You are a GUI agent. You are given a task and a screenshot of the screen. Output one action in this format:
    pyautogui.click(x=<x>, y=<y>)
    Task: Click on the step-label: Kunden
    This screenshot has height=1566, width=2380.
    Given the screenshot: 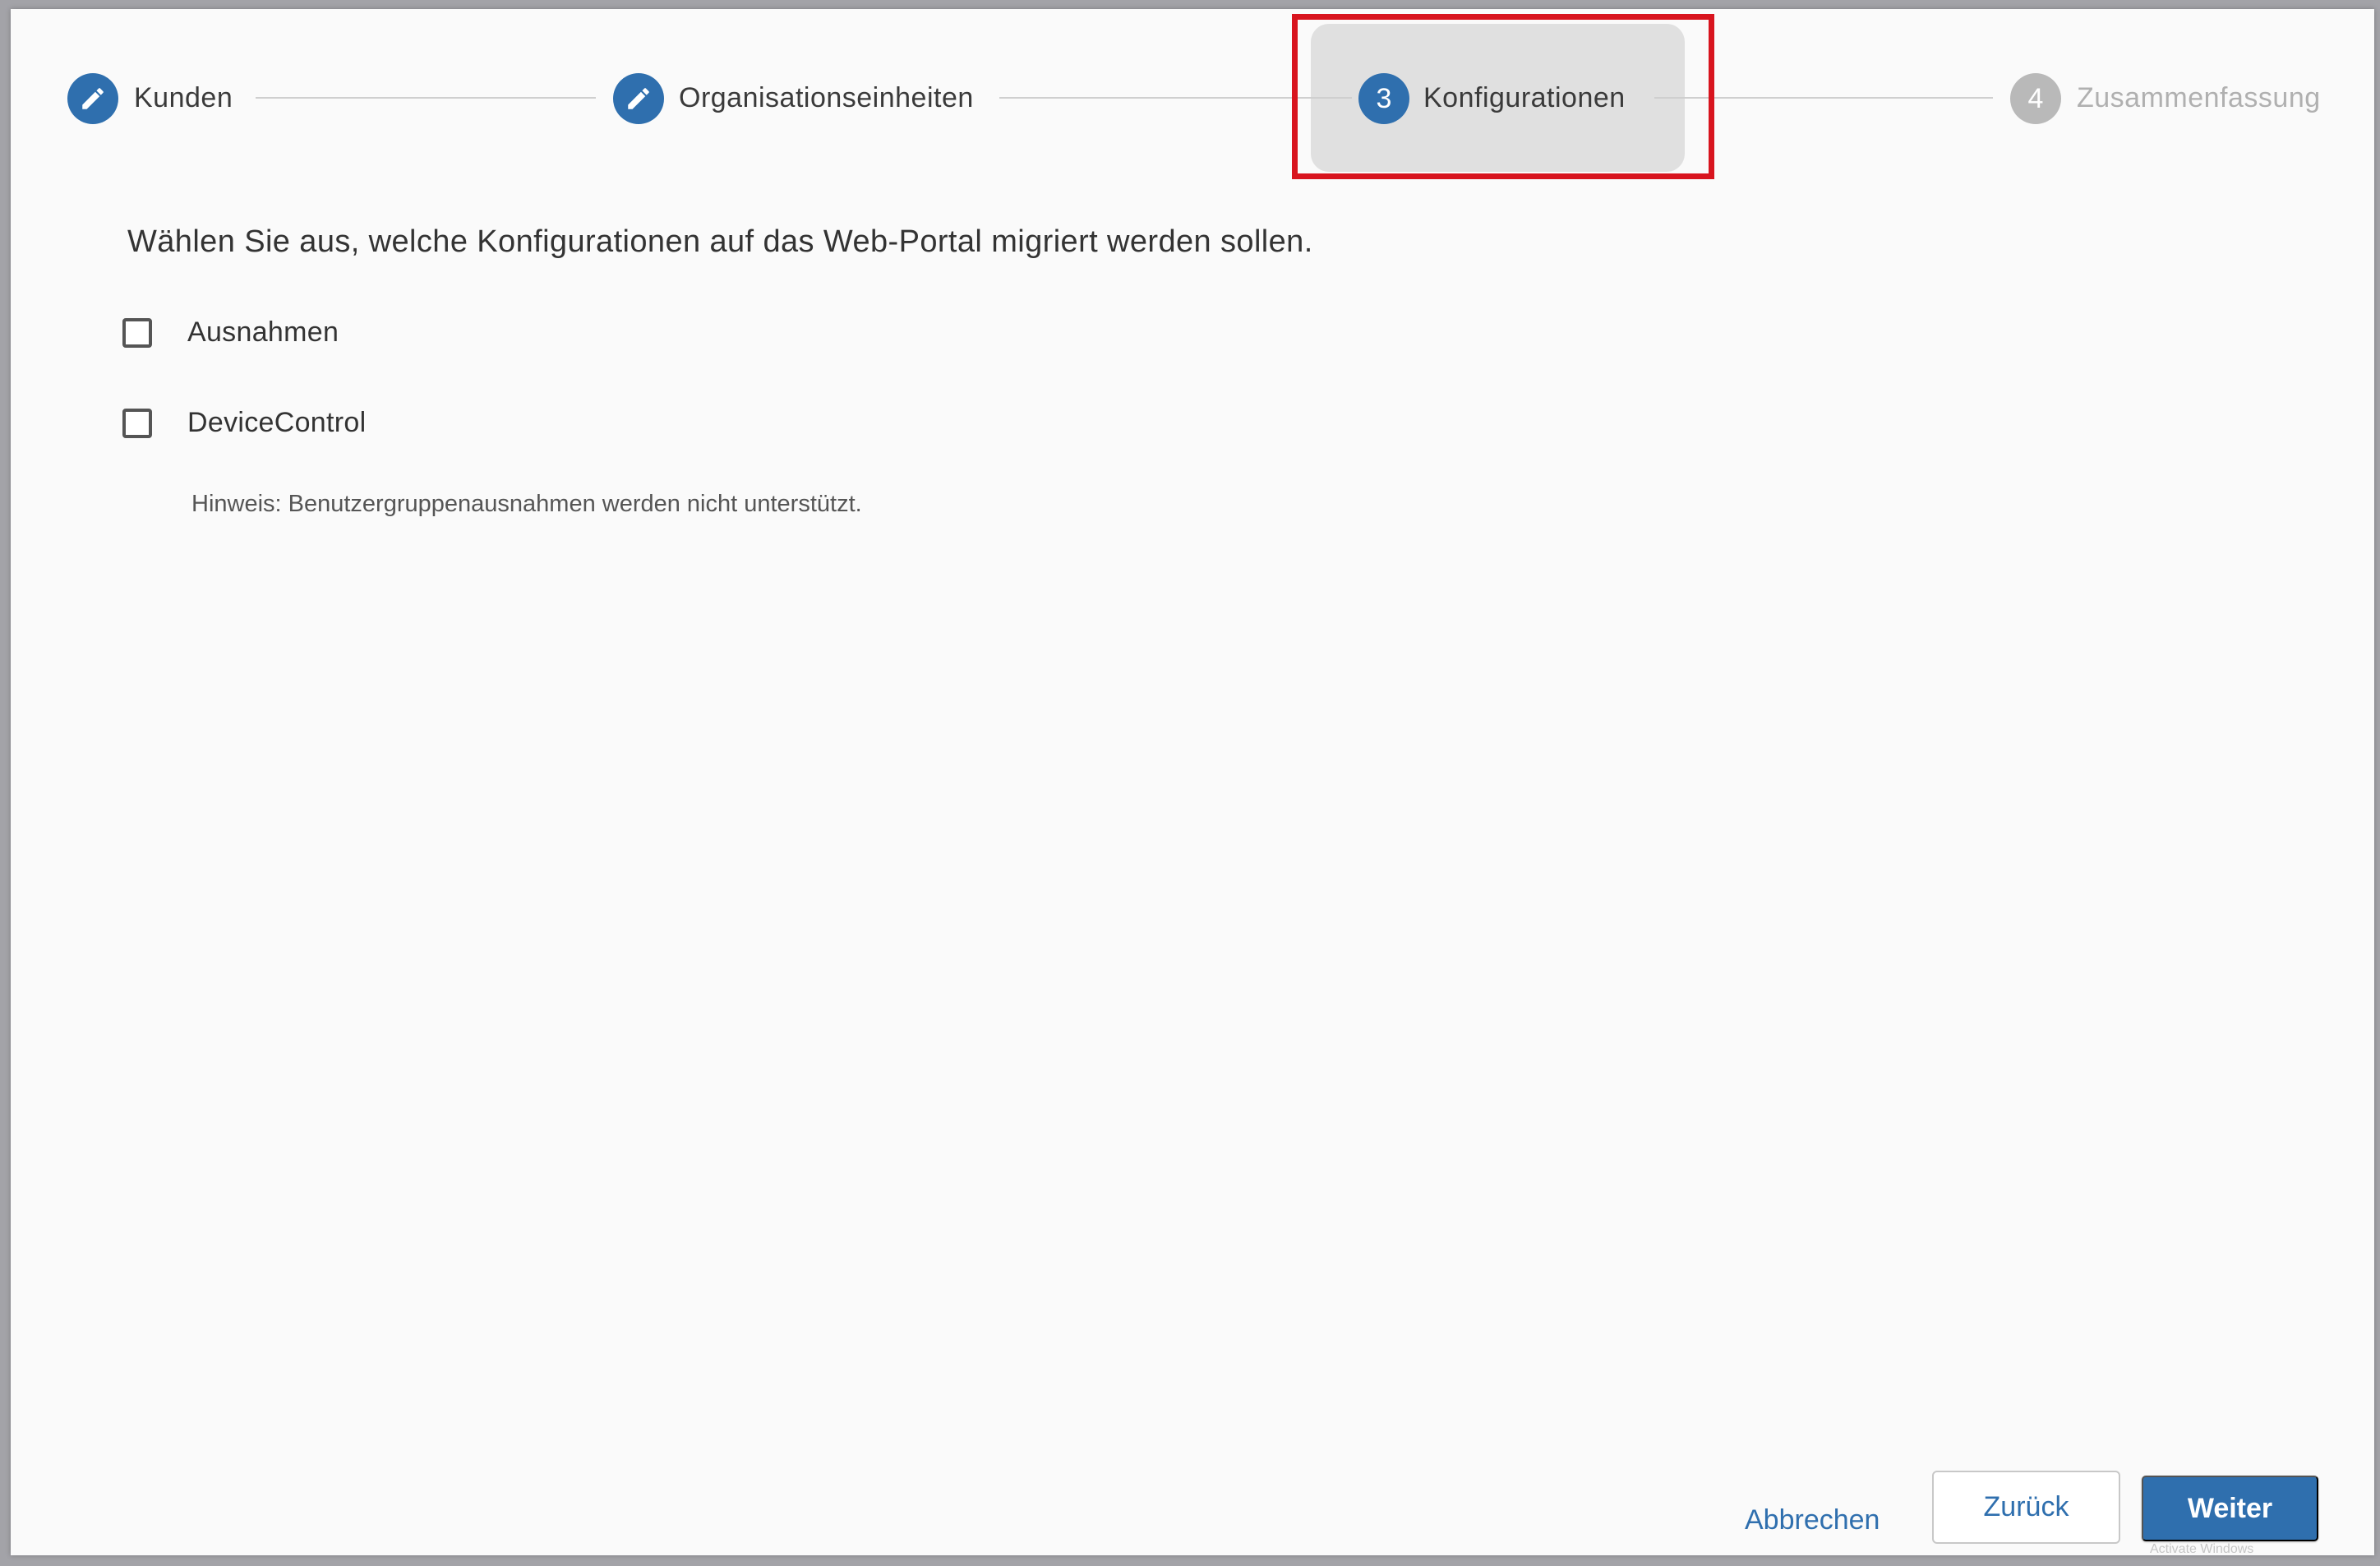 What is the action you would take?
    pyautogui.click(x=183, y=97)
    